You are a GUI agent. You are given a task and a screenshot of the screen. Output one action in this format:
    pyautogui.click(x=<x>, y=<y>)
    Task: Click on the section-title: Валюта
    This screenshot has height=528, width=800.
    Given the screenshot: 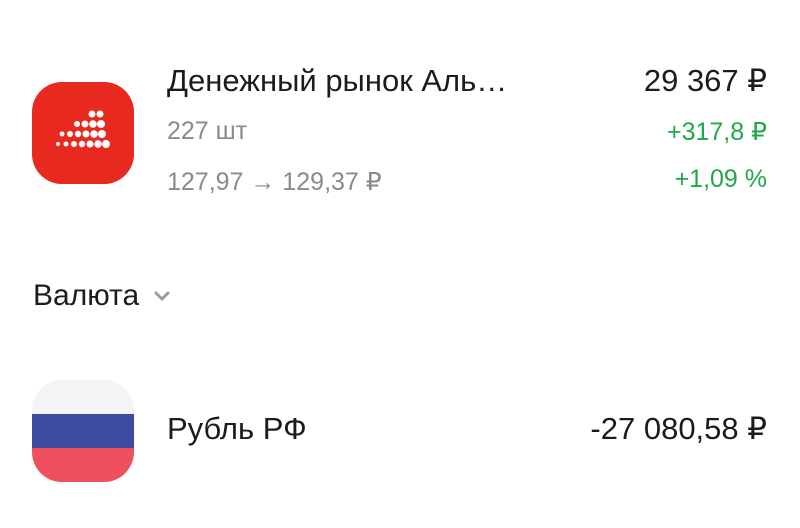 What is the action you would take?
    pyautogui.click(x=86, y=295)
    